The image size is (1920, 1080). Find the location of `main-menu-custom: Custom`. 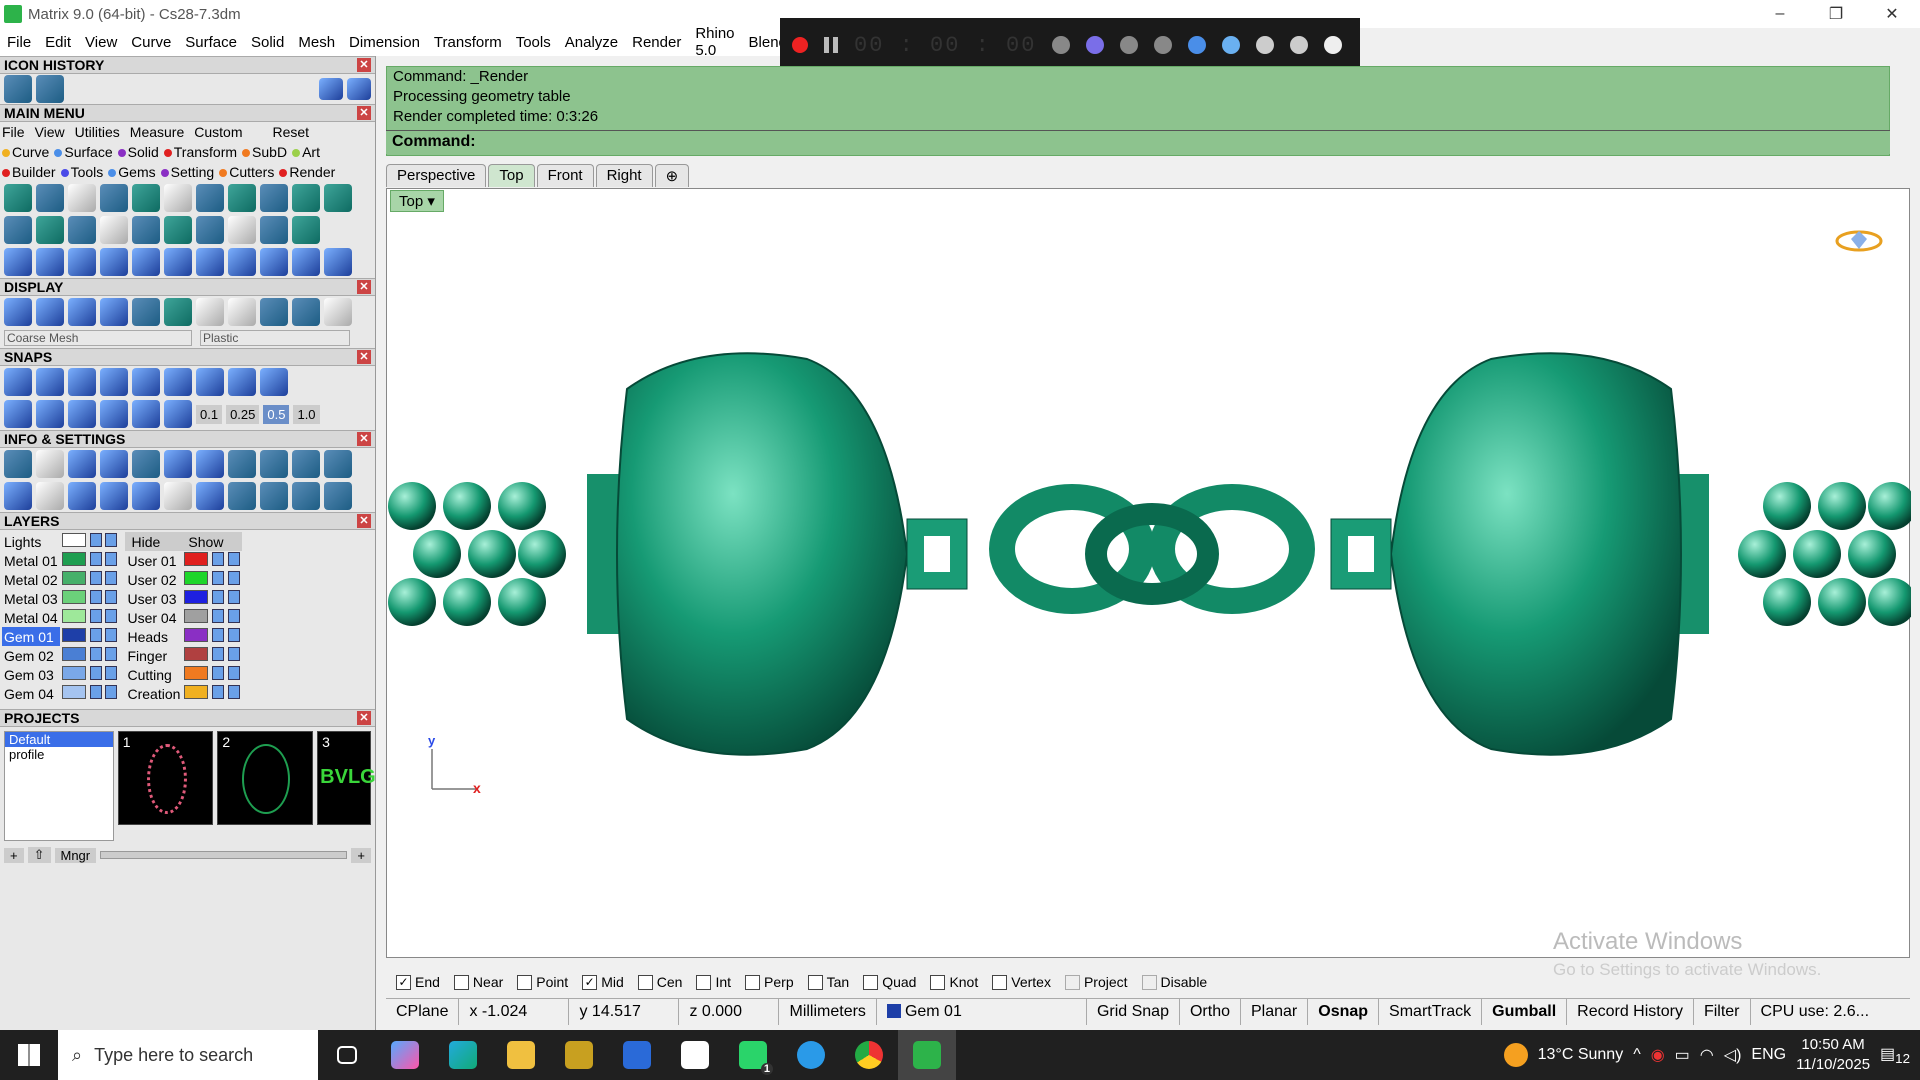

main-menu-custom: Custom is located at coordinates (218, 132).